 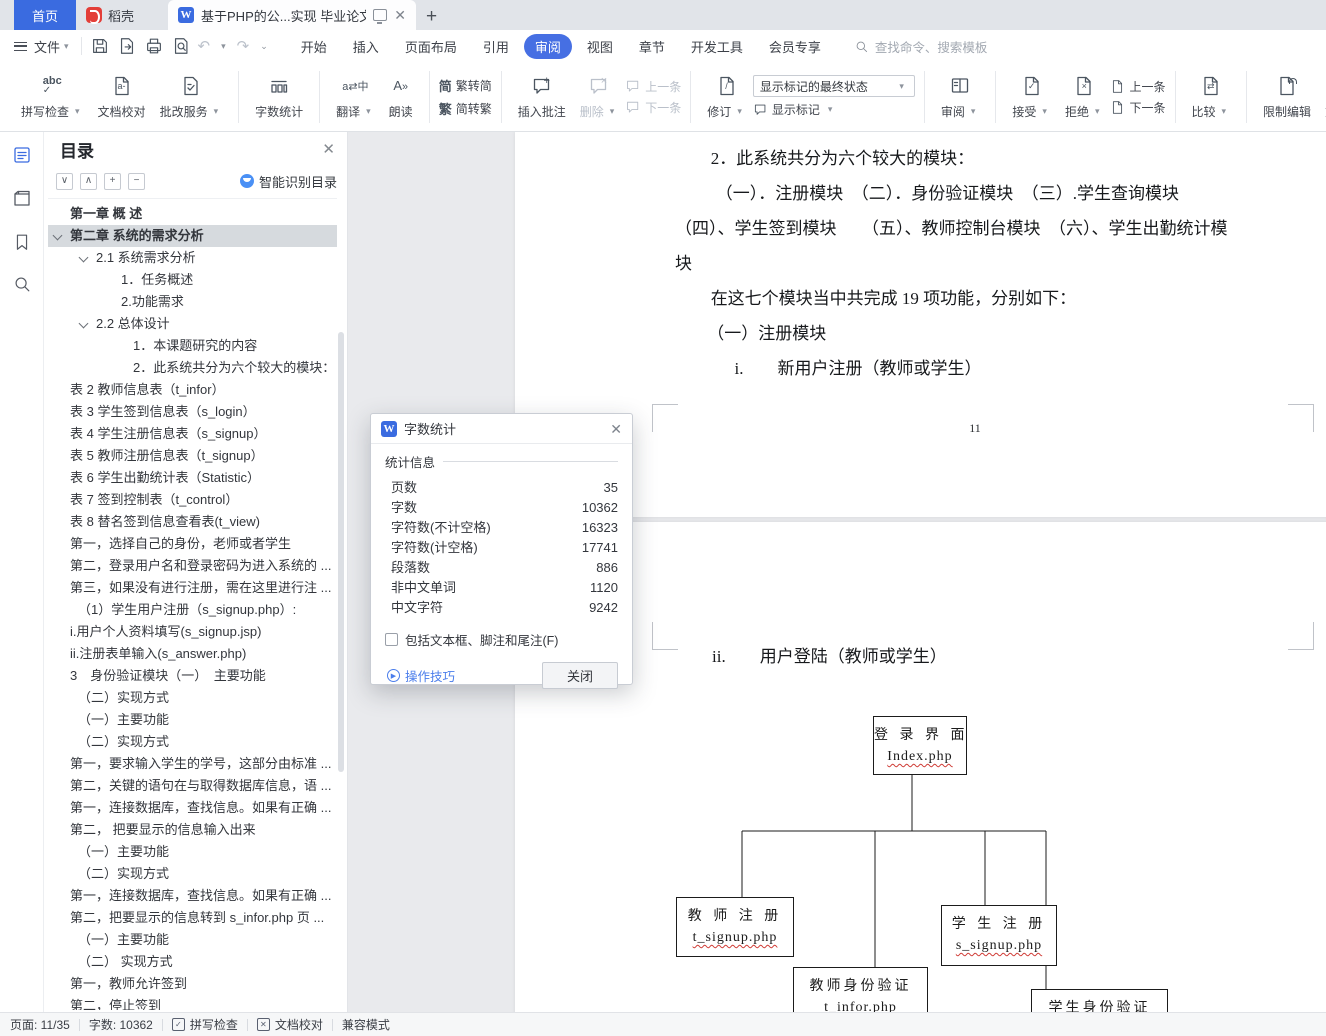 I want to click on translate-button: a⇄中 翻译 ▾, so click(x=355, y=97).